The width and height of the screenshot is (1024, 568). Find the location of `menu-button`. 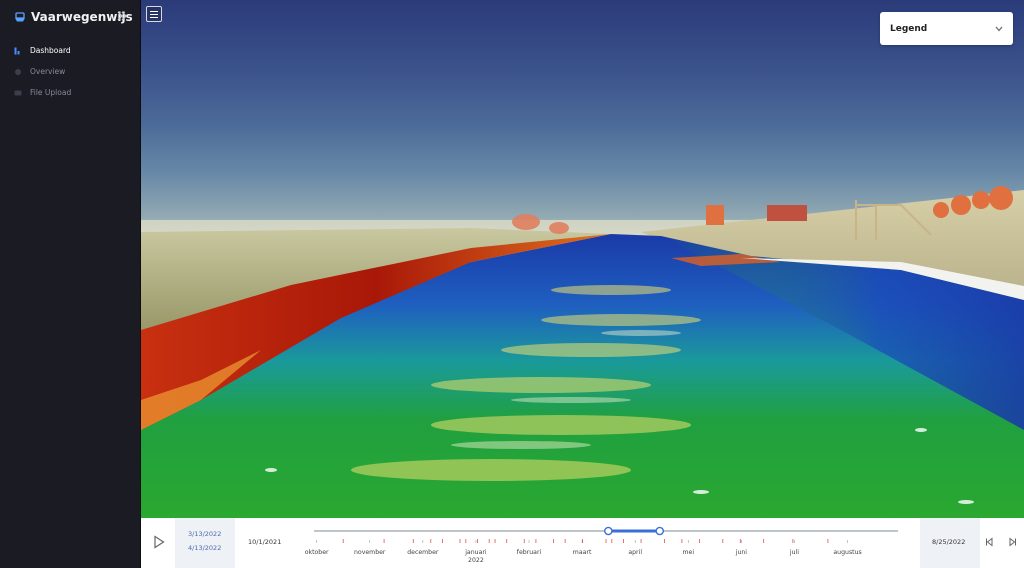

menu-button is located at coordinates (154, 14).